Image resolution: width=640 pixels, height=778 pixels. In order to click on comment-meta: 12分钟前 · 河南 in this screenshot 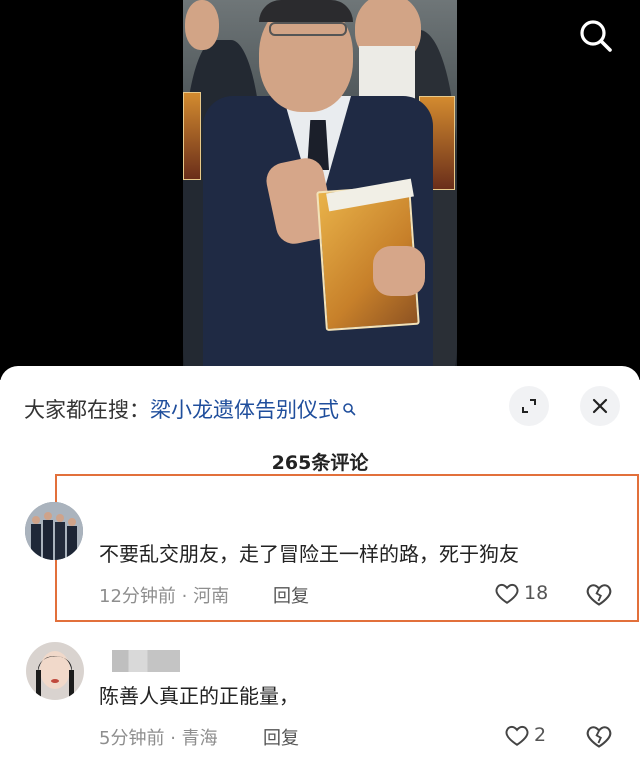, I will do `click(164, 595)`.